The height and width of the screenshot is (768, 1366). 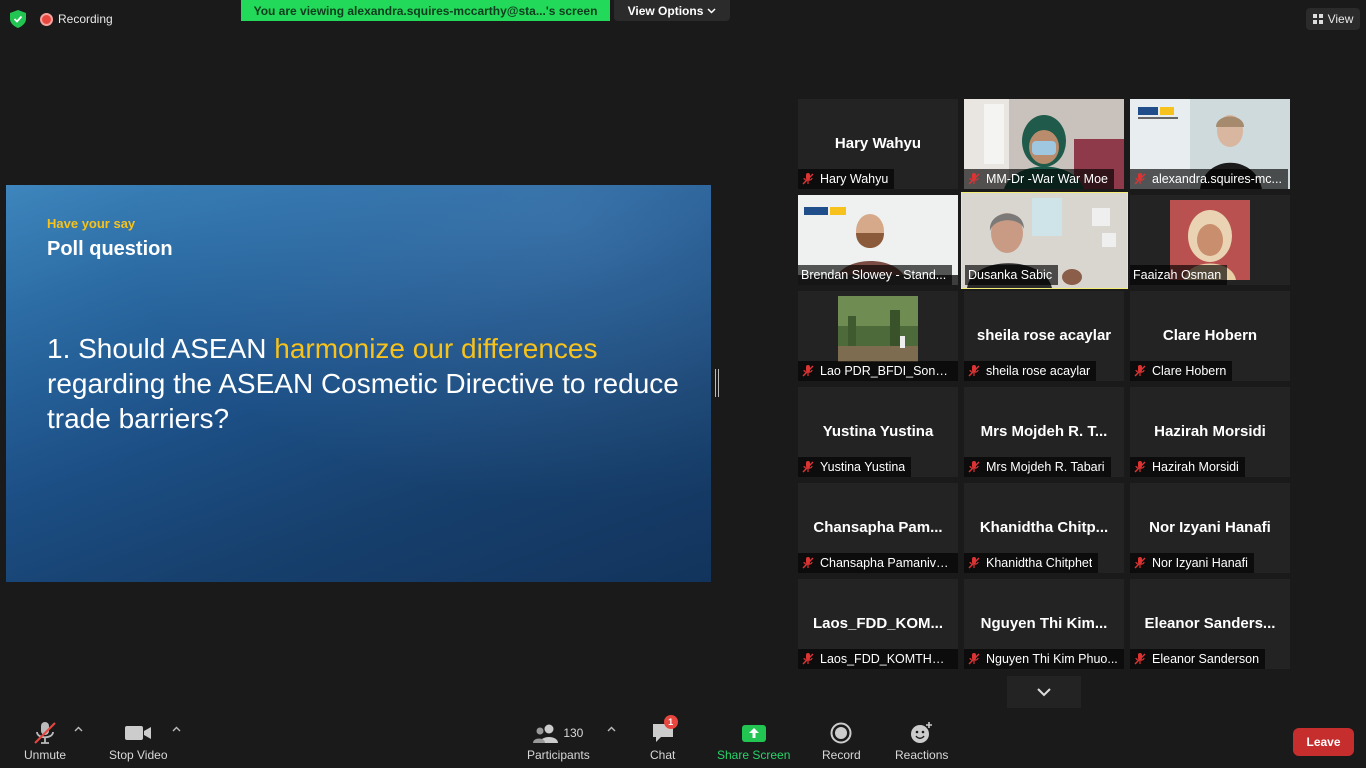 I want to click on meeting-status-bar: Recording, so click(x=61, y=19).